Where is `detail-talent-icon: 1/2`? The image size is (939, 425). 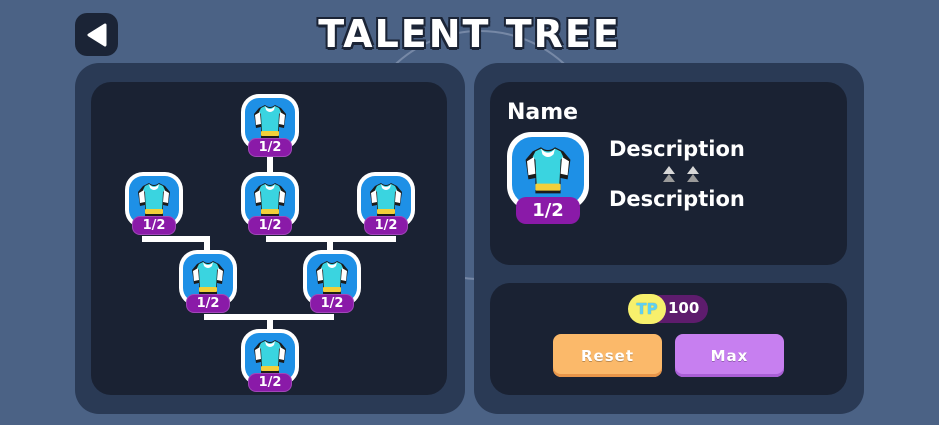
detail-talent-icon: 1/2 is located at coordinates (548, 178).